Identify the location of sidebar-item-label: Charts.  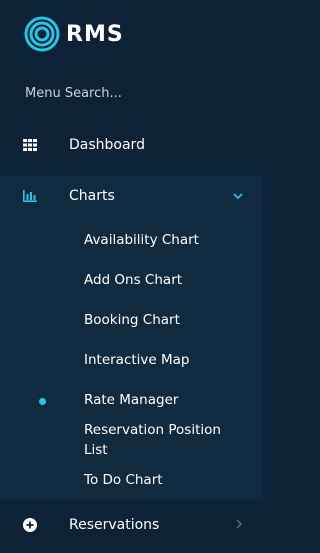
(92, 196).